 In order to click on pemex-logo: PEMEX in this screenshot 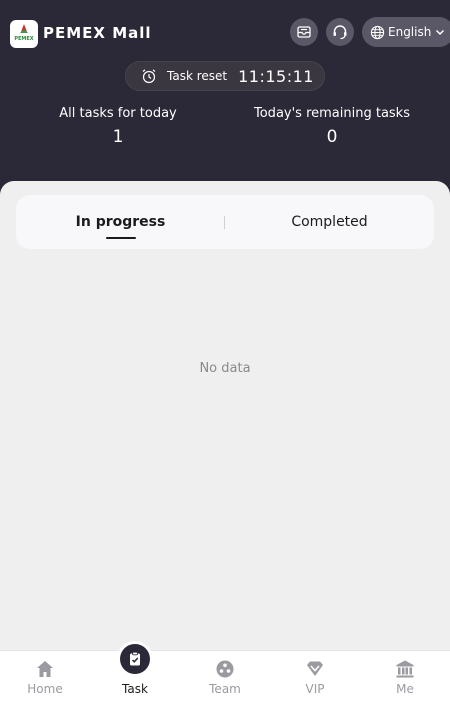, I will do `click(24, 34)`.